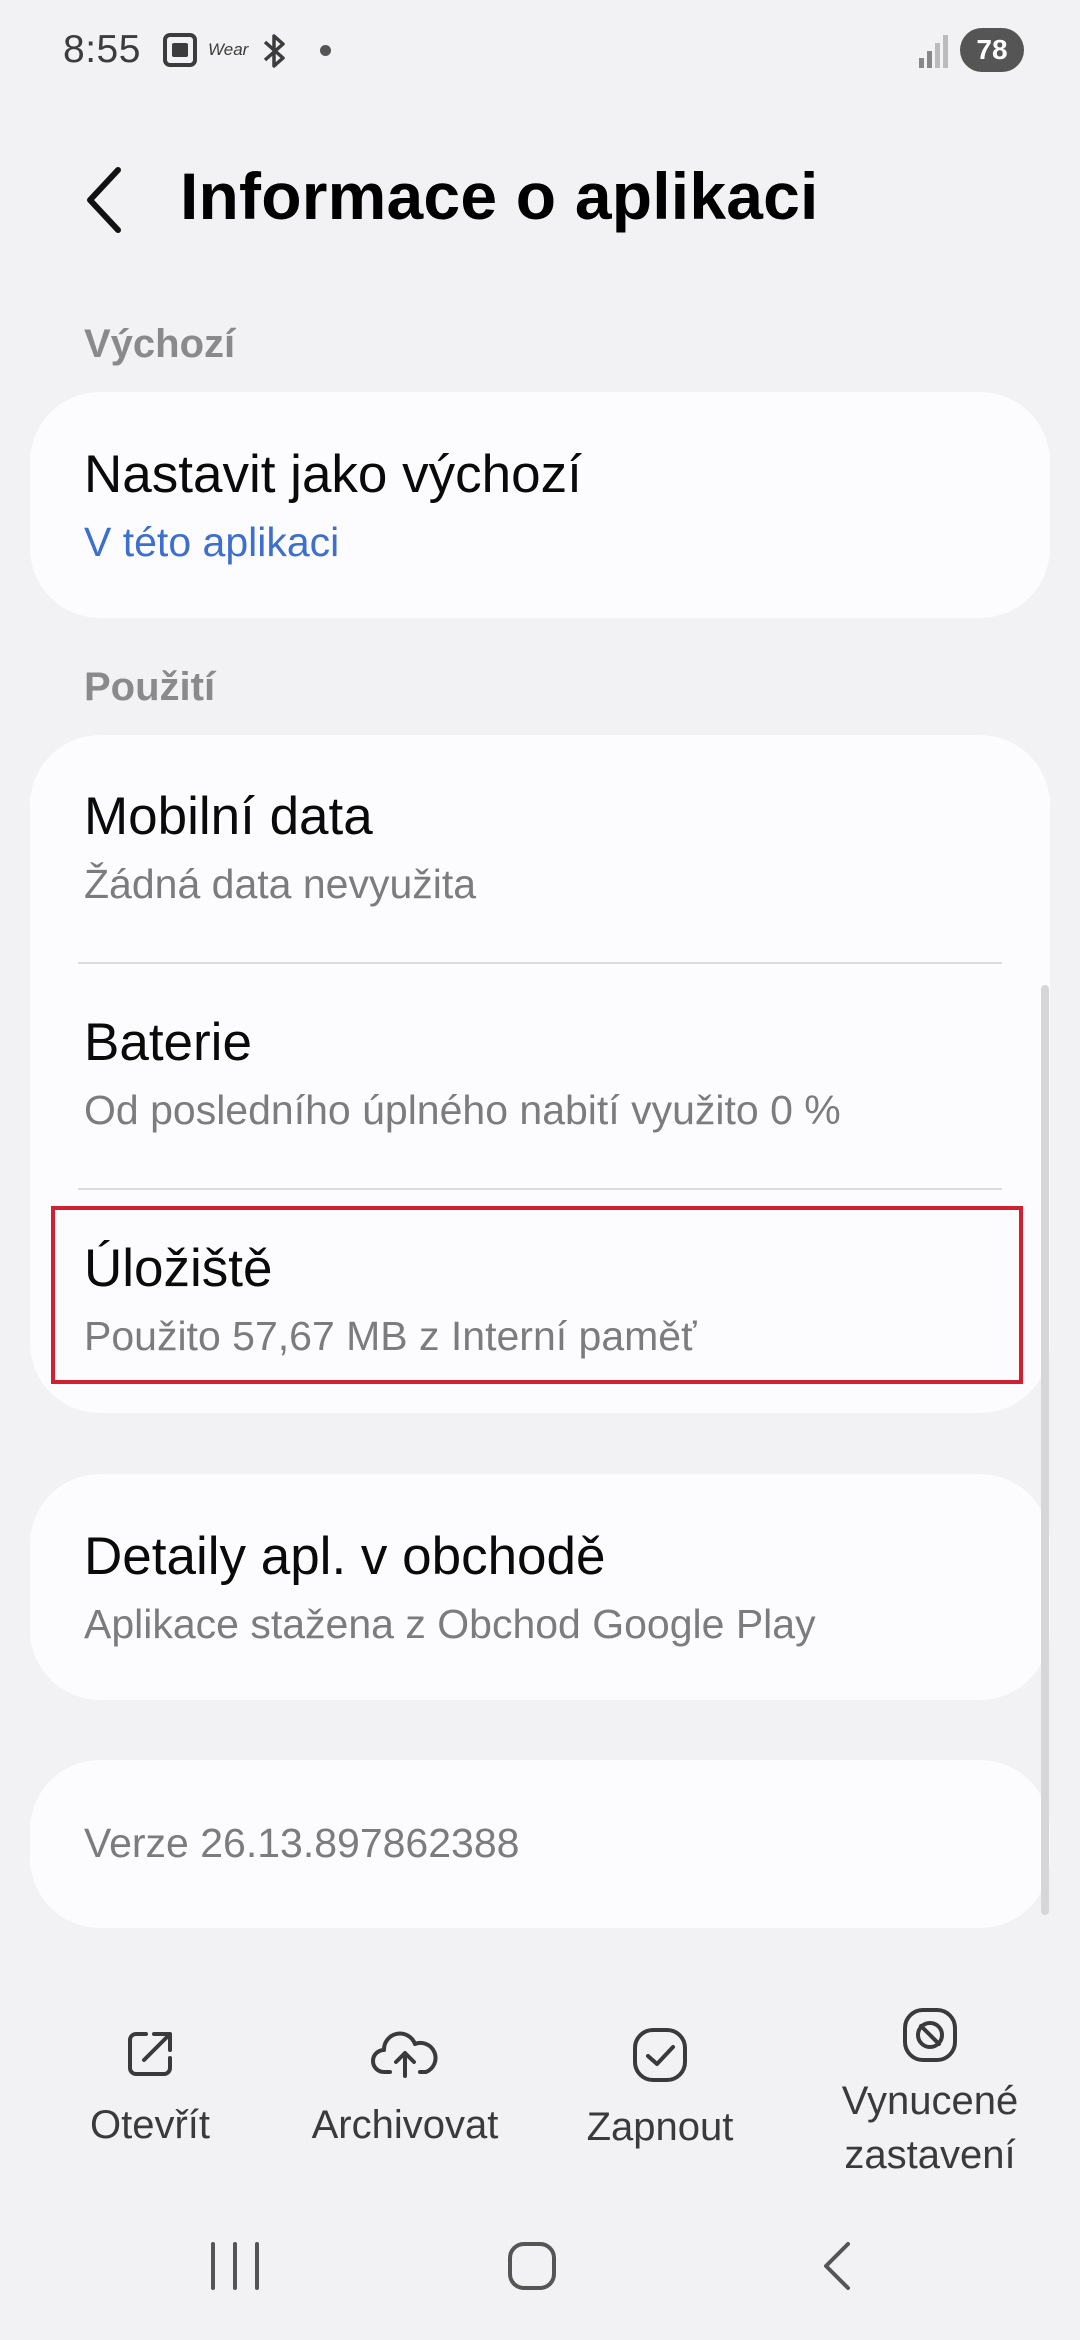 The image size is (1080, 2340). I want to click on force-stop-label-line1: Vynucené, so click(930, 2101).